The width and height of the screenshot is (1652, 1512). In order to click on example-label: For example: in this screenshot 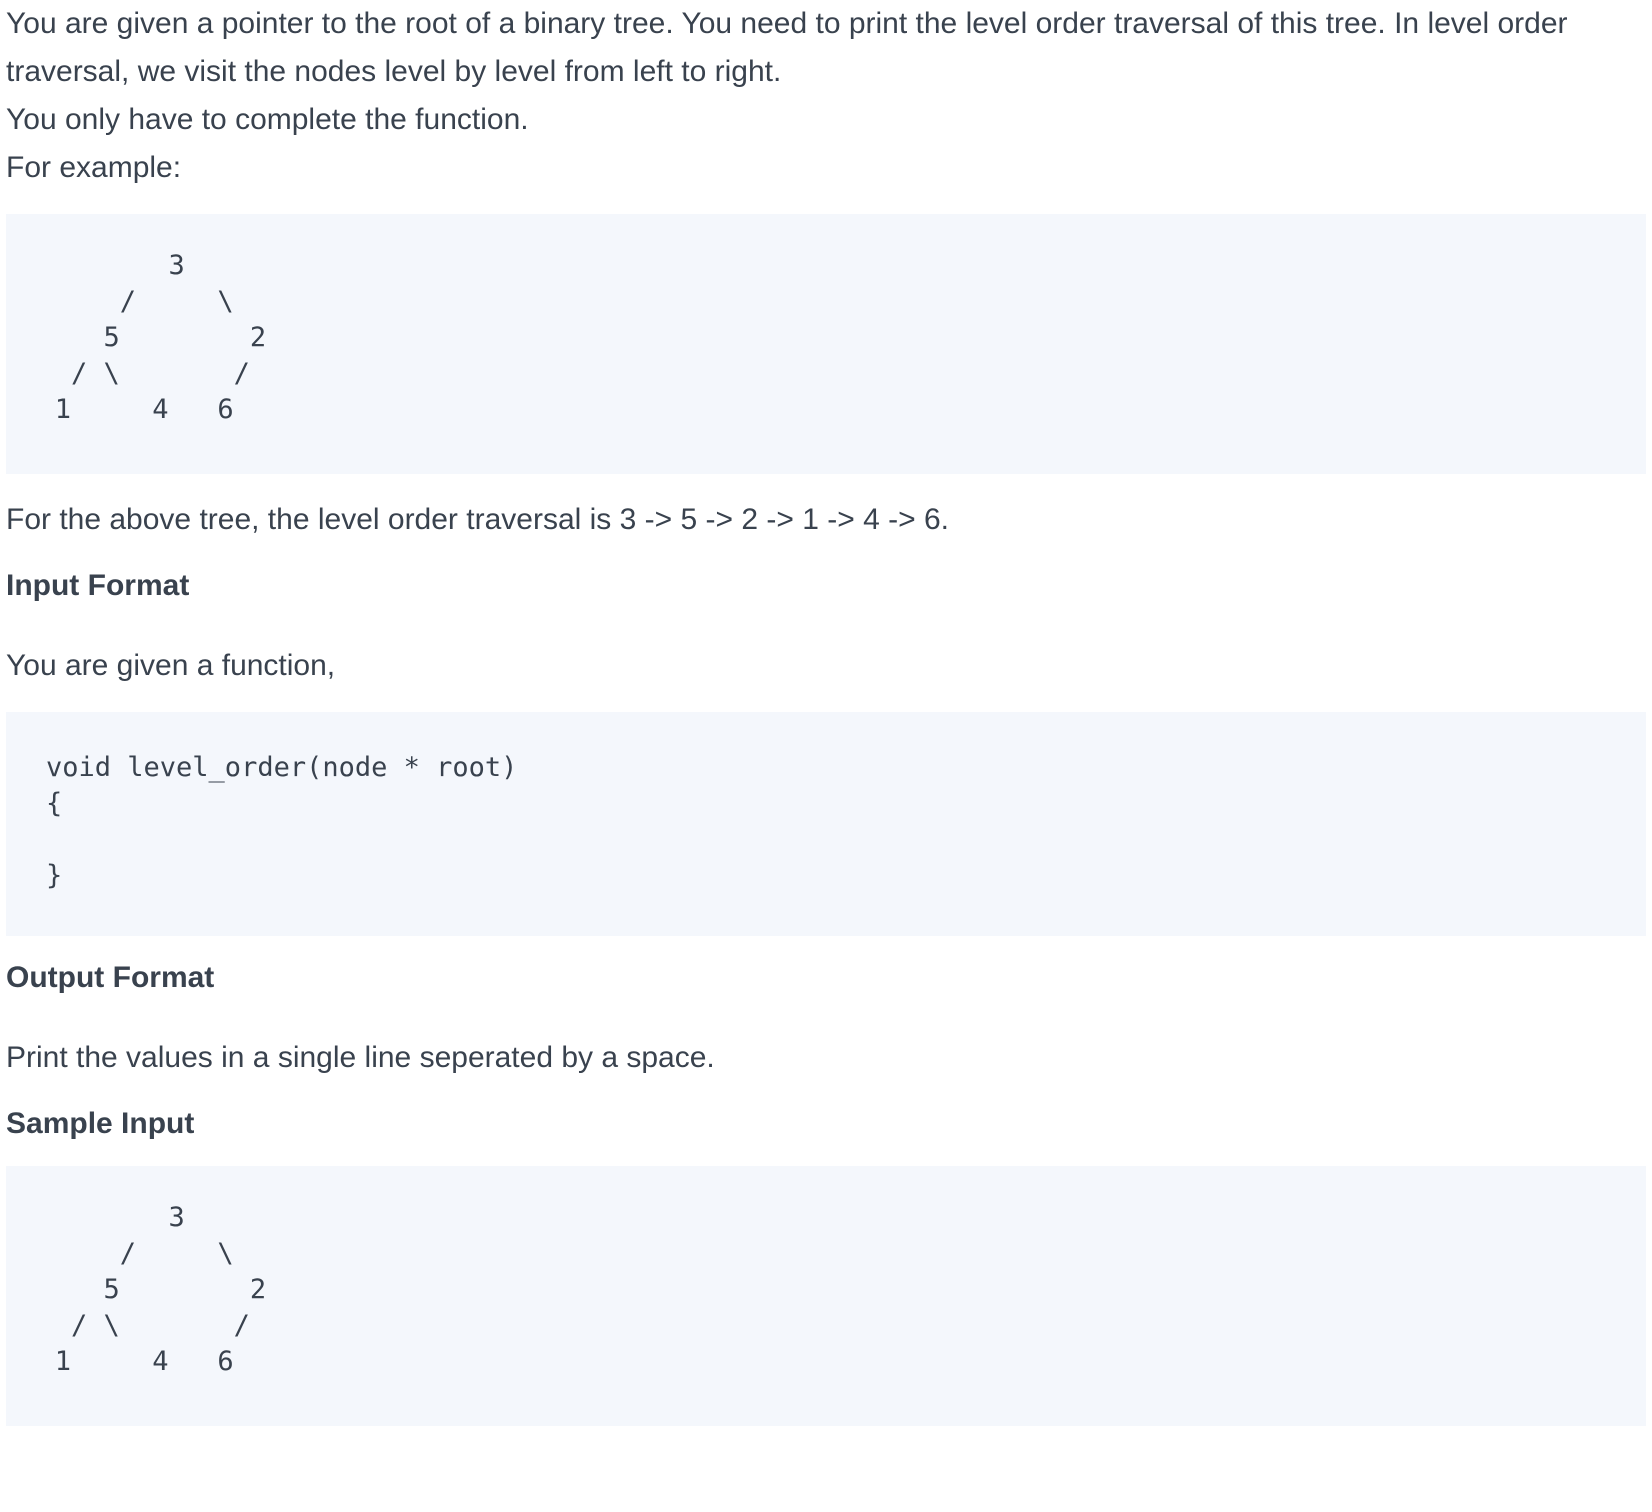, I will do `click(94, 167)`.